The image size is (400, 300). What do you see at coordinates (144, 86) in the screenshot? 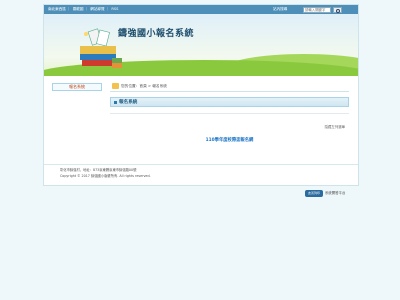
I see `breadcrumb-text: 您的位置：首頁 > 報名系統` at bounding box center [144, 86].